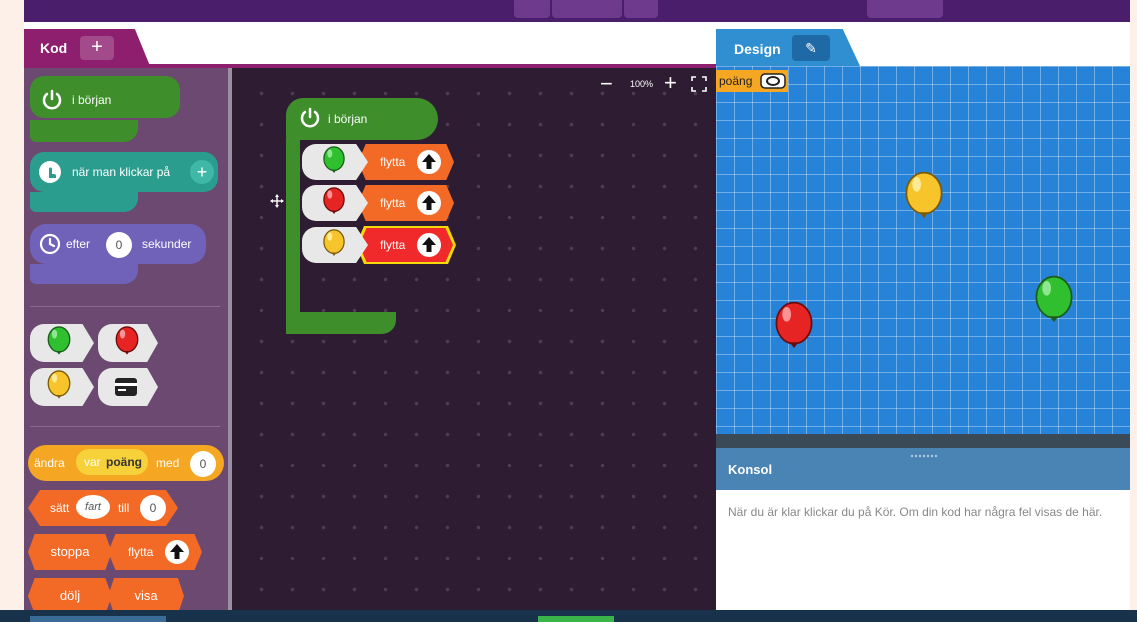 This screenshot has height=622, width=1137. What do you see at coordinates (84, 131) in the screenshot?
I see `start-block-foot` at bounding box center [84, 131].